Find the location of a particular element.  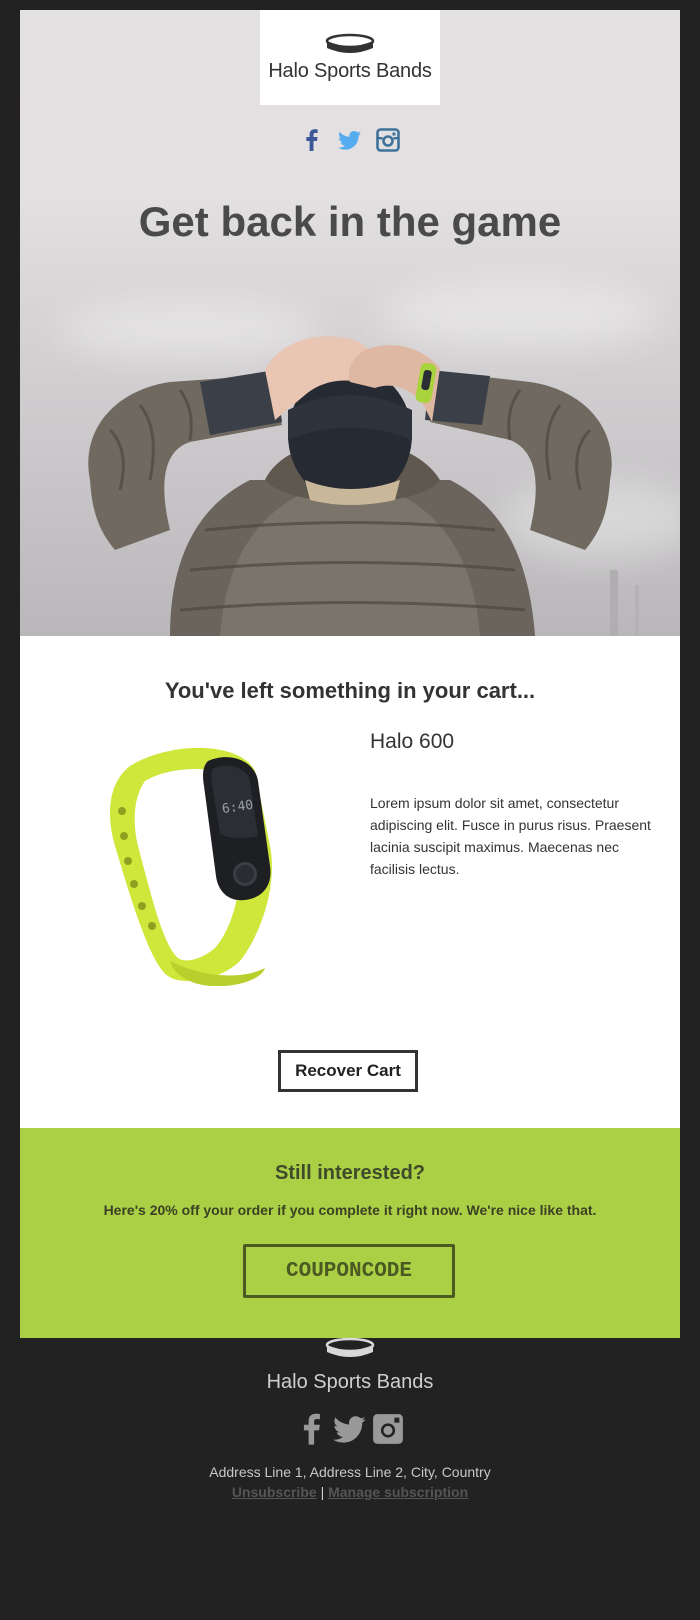

footer-facebook-icon is located at coordinates (312, 1429).